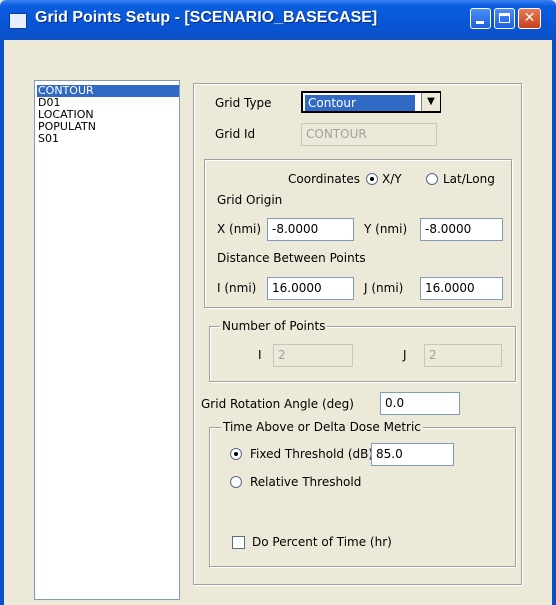 Image resolution: width=556 pixels, height=605 pixels. I want to click on distance-i-input: 16.0000, so click(310, 288).